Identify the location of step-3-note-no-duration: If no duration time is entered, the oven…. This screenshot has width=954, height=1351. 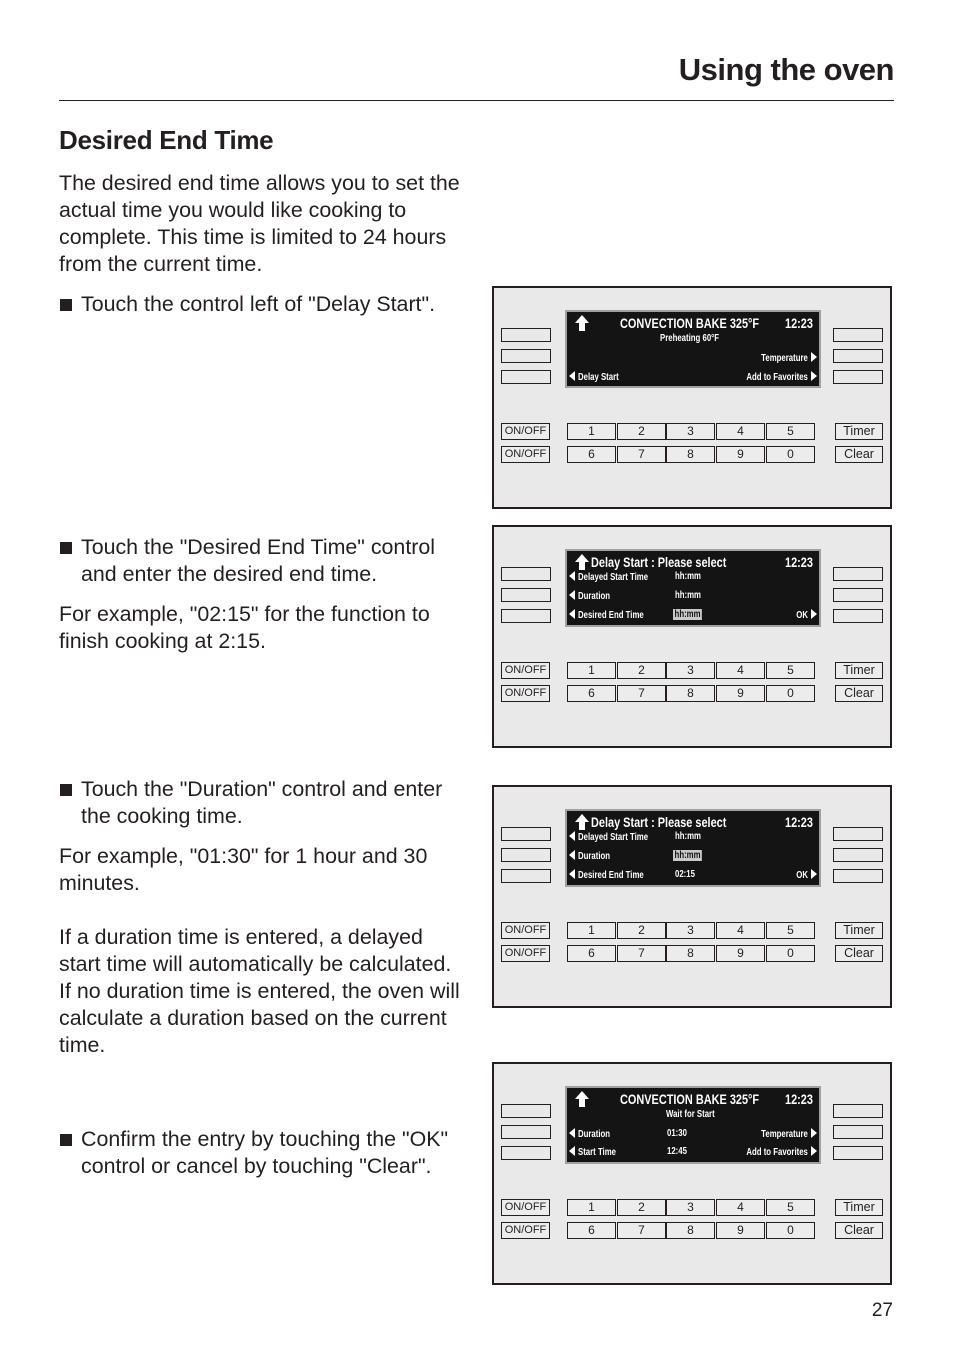
(259, 1018).